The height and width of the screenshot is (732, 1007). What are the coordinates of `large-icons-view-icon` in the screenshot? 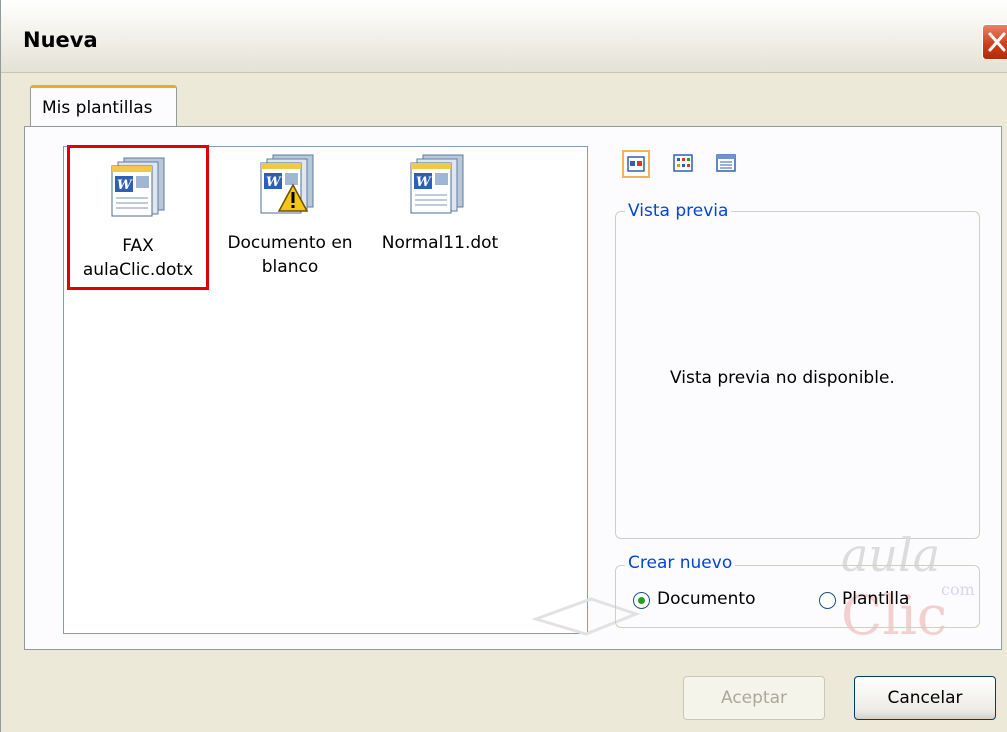 It's located at (636, 164).